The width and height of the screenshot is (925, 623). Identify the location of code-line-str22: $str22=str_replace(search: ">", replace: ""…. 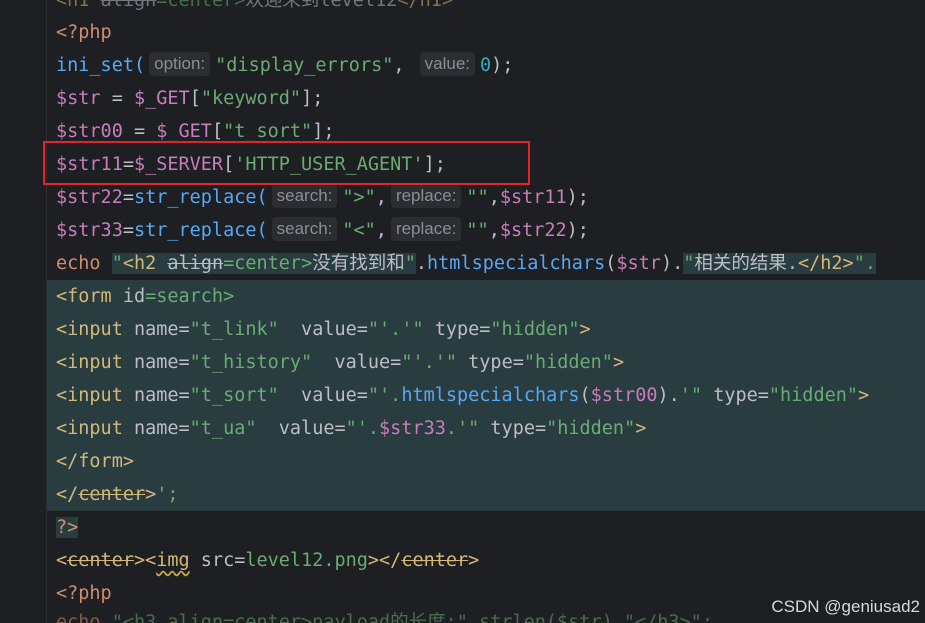
(318, 197).